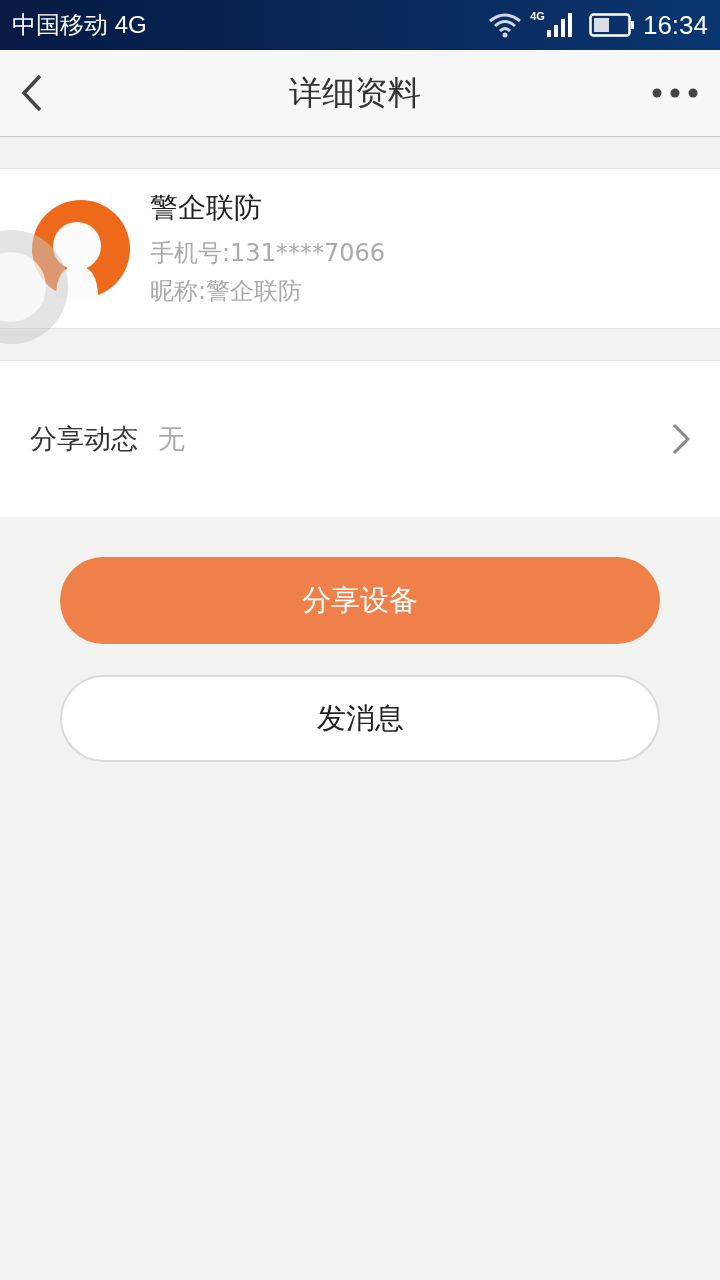 This screenshot has height=1280, width=720. Describe the element at coordinates (267, 253) in the screenshot. I see `phone-label: 手机号:131****7066` at that location.